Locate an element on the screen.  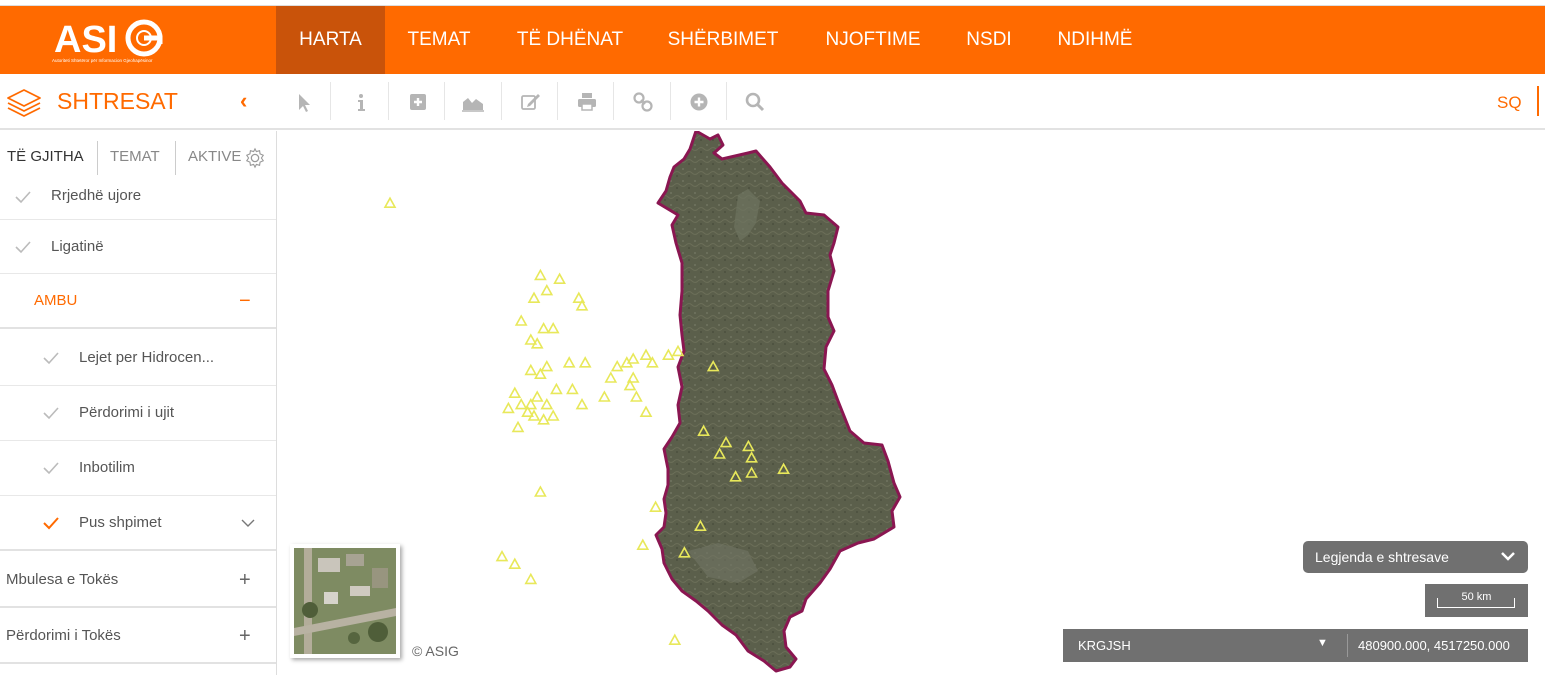
overview-minimap is located at coordinates (345, 601).